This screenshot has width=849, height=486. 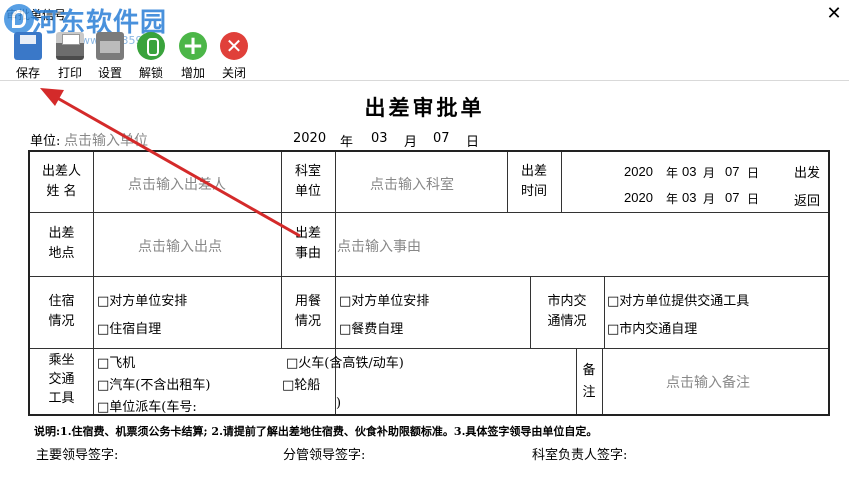 What do you see at coordinates (176, 165) in the screenshot?
I see `arrow-shaft` at bounding box center [176, 165].